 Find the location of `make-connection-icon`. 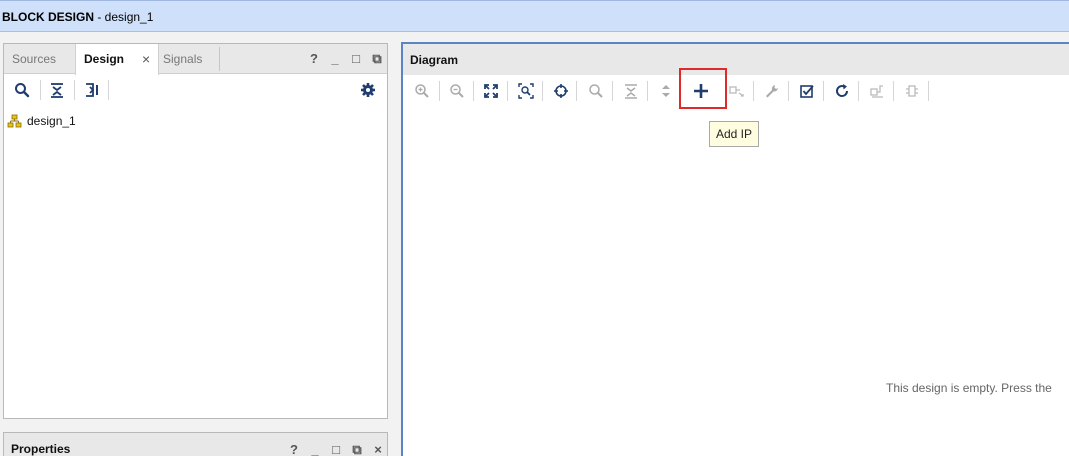

make-connection-icon is located at coordinates (737, 91).